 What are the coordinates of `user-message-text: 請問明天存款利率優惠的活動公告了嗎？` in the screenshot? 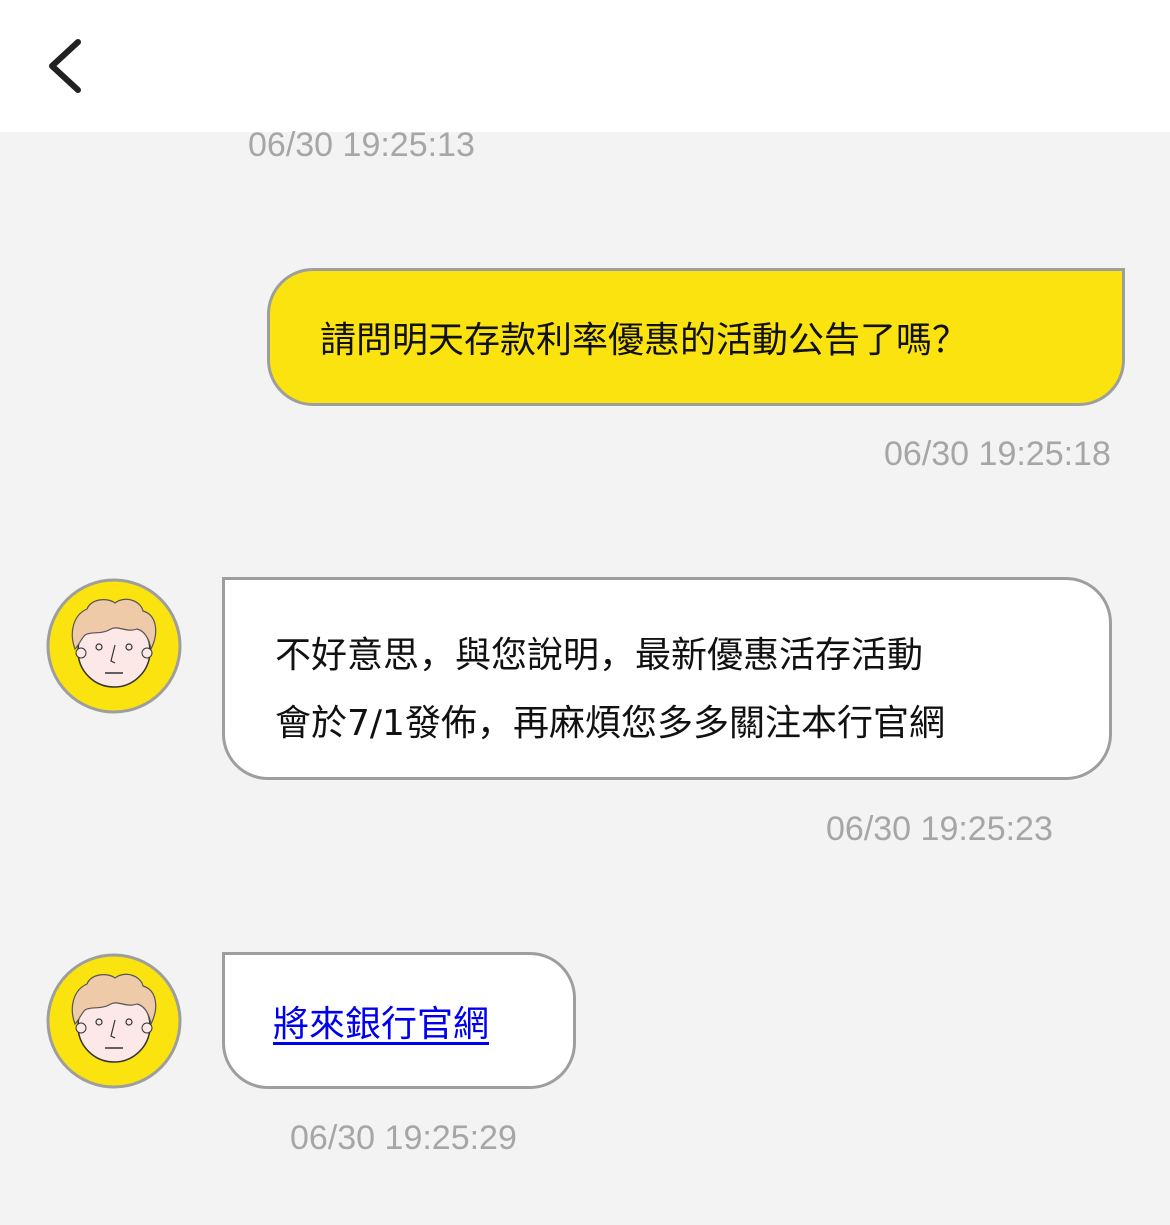 It's located at (644, 340).